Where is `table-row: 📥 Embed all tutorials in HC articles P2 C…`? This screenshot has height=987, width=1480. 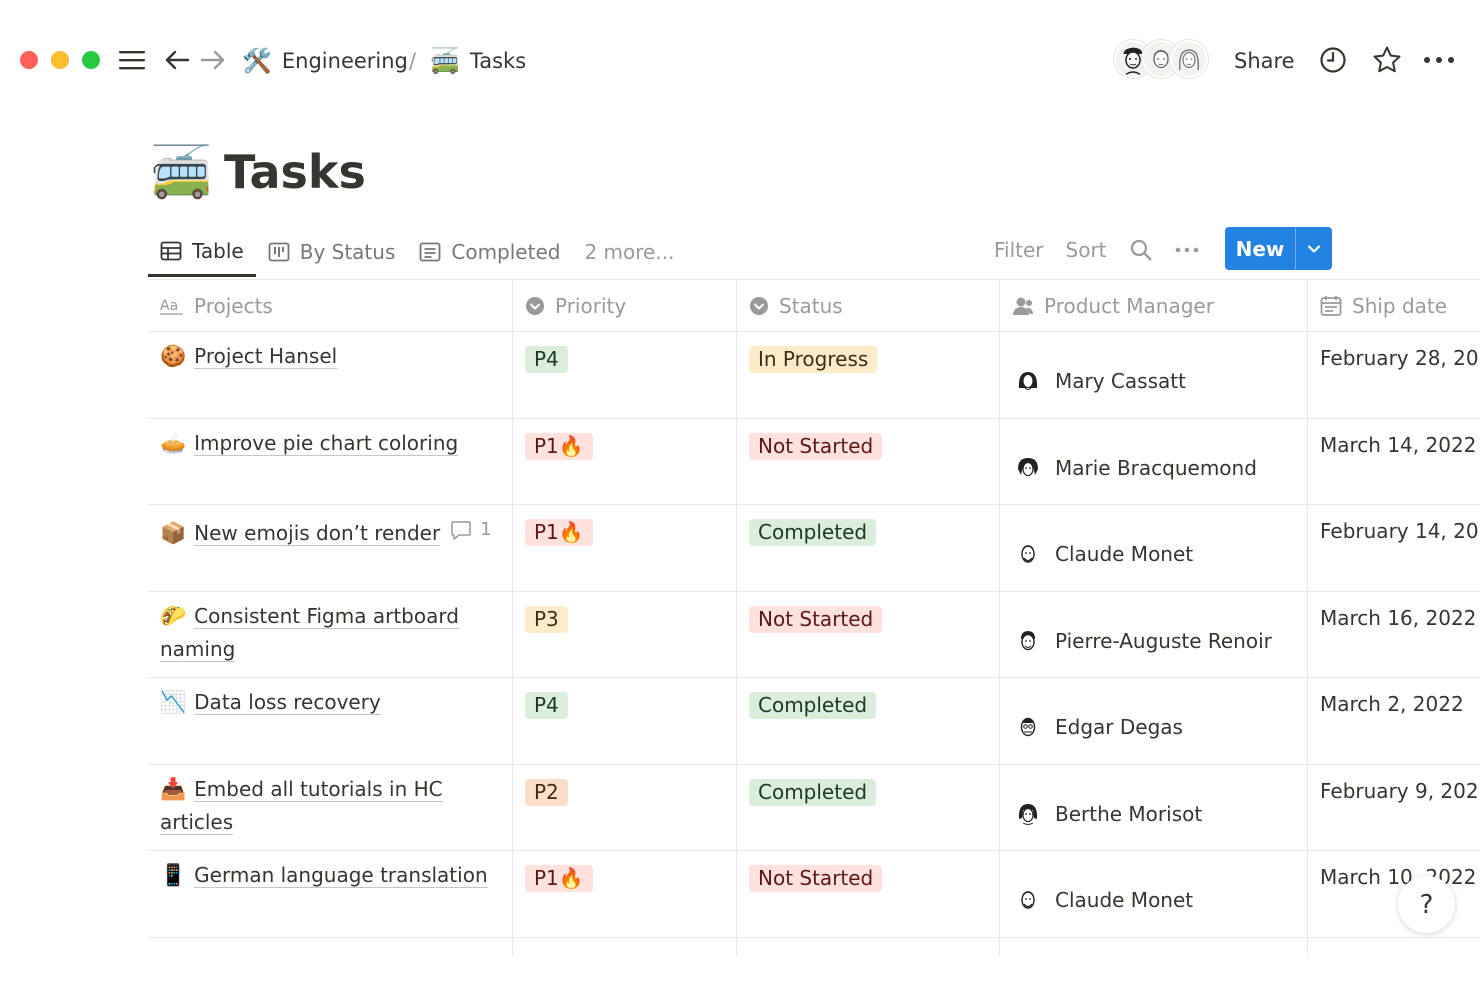 table-row: 📥 Embed all tutorials in HC articles P2 C… is located at coordinates (814, 807).